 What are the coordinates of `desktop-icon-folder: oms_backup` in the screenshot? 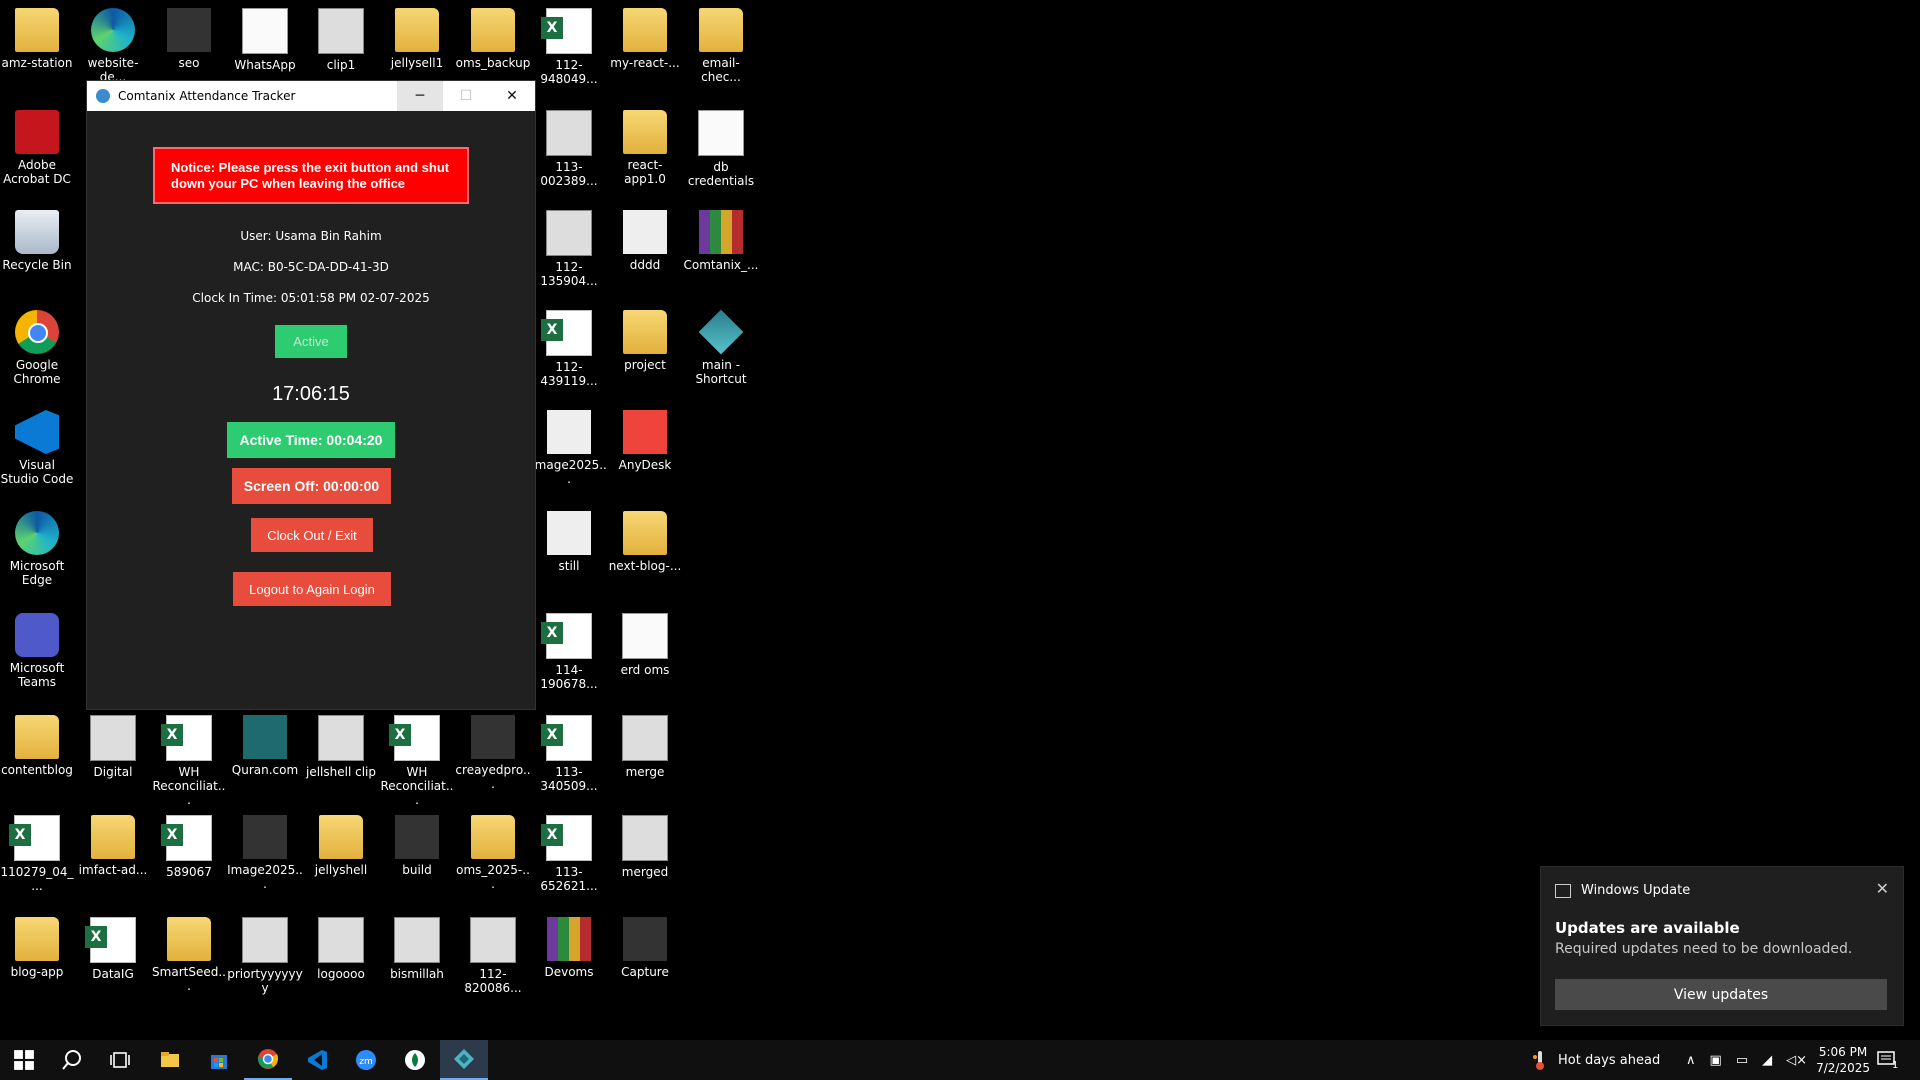 It's located at (493, 39).